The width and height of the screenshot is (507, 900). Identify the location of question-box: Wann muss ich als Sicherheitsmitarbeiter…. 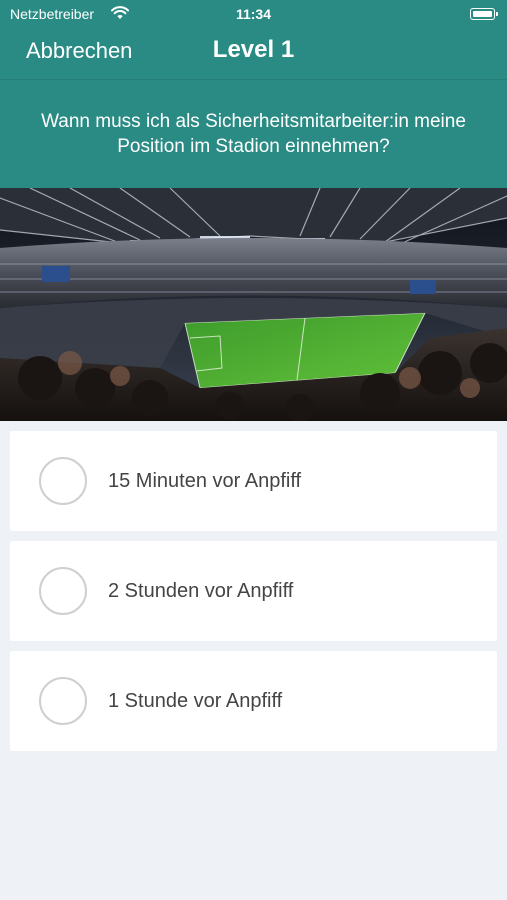
(253, 134).